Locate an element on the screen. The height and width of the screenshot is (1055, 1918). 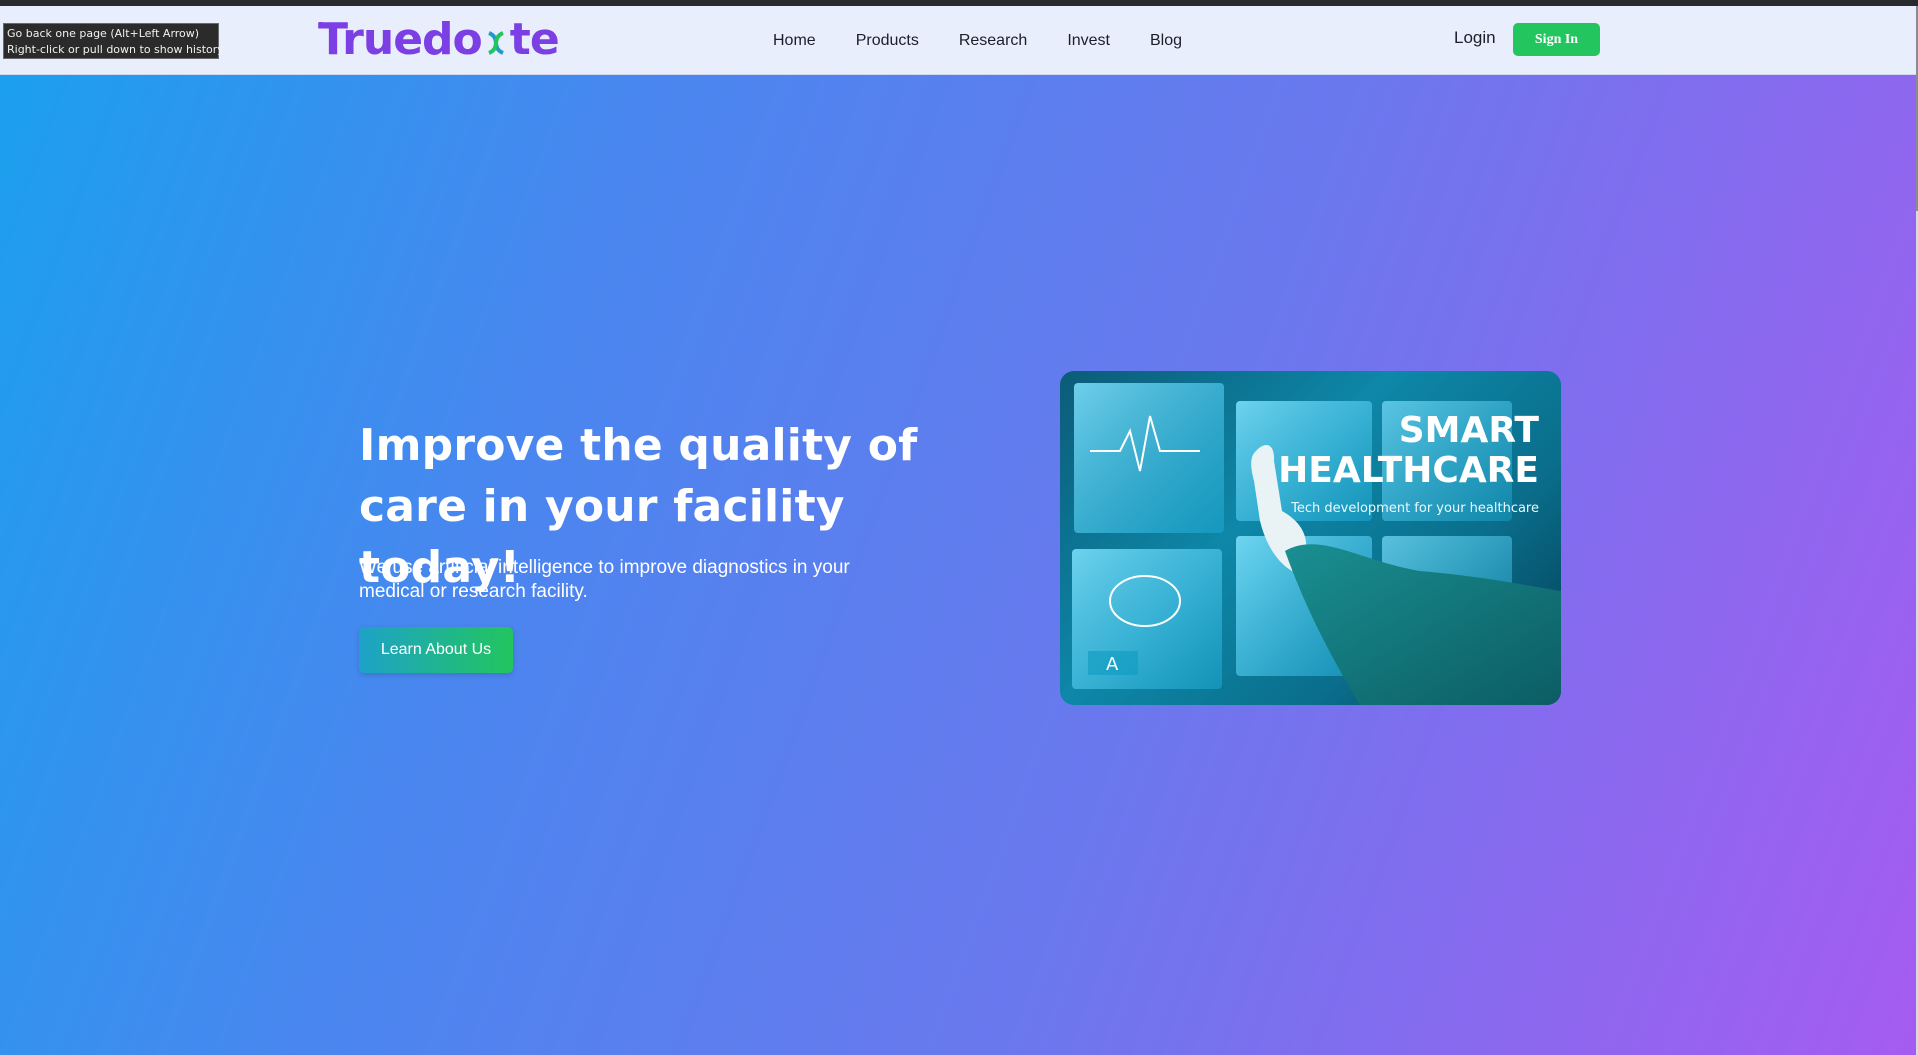
image-title-line2: HEALTHCARE is located at coordinates (1408, 470).